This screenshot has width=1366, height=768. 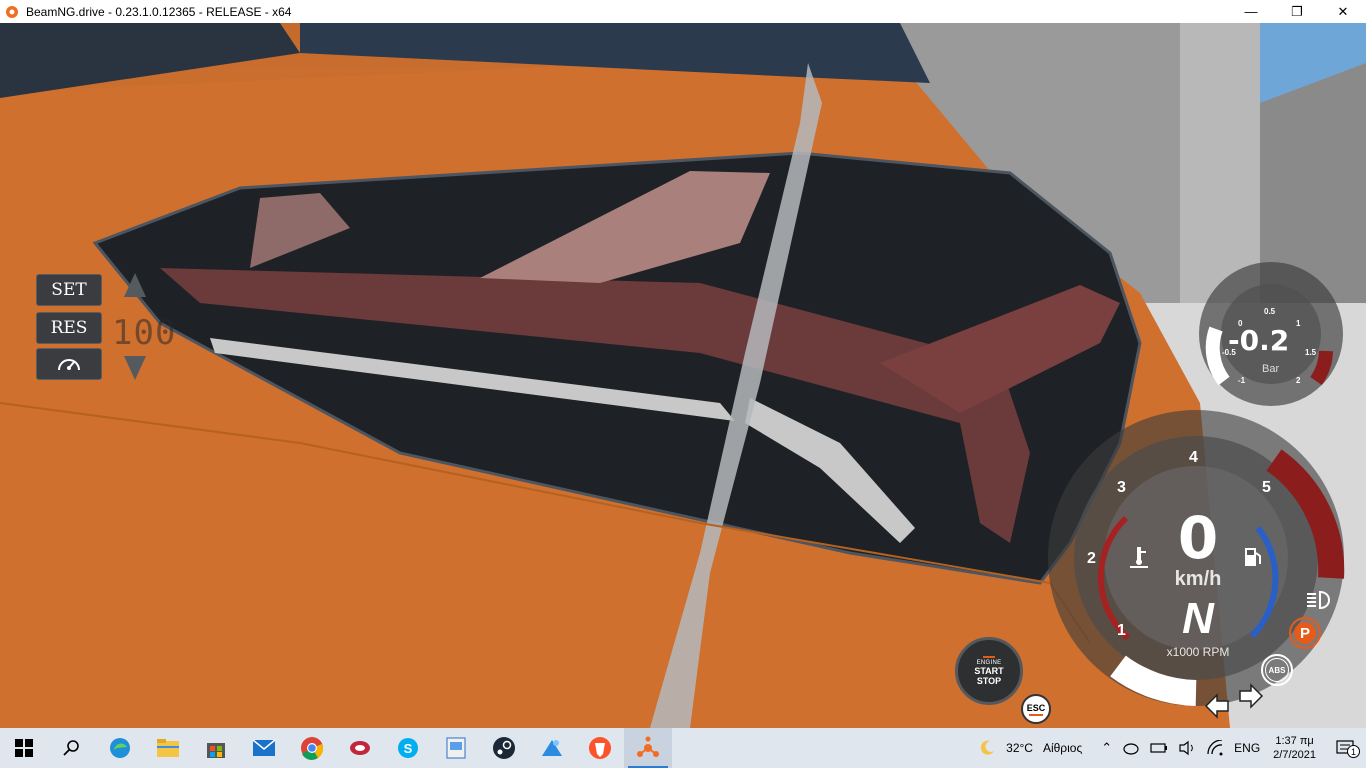 What do you see at coordinates (1353, 751) in the screenshot?
I see `notification-count: 1` at bounding box center [1353, 751].